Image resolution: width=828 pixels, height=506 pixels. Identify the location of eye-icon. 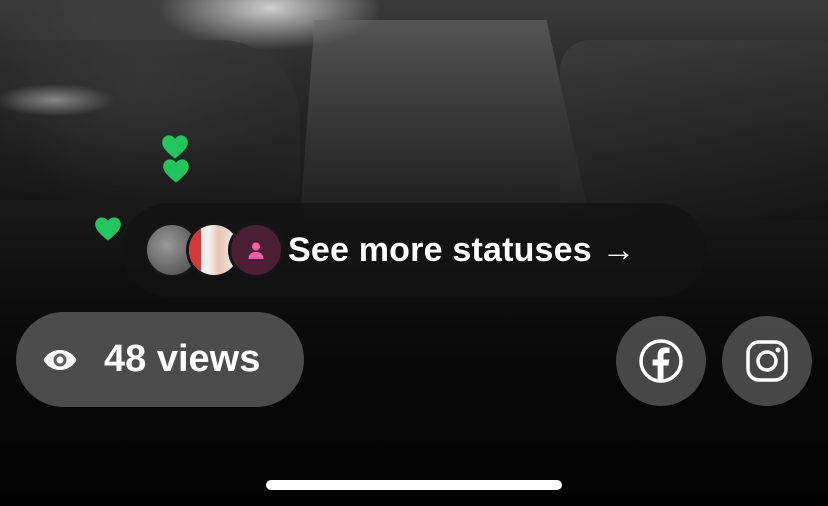
(60, 359).